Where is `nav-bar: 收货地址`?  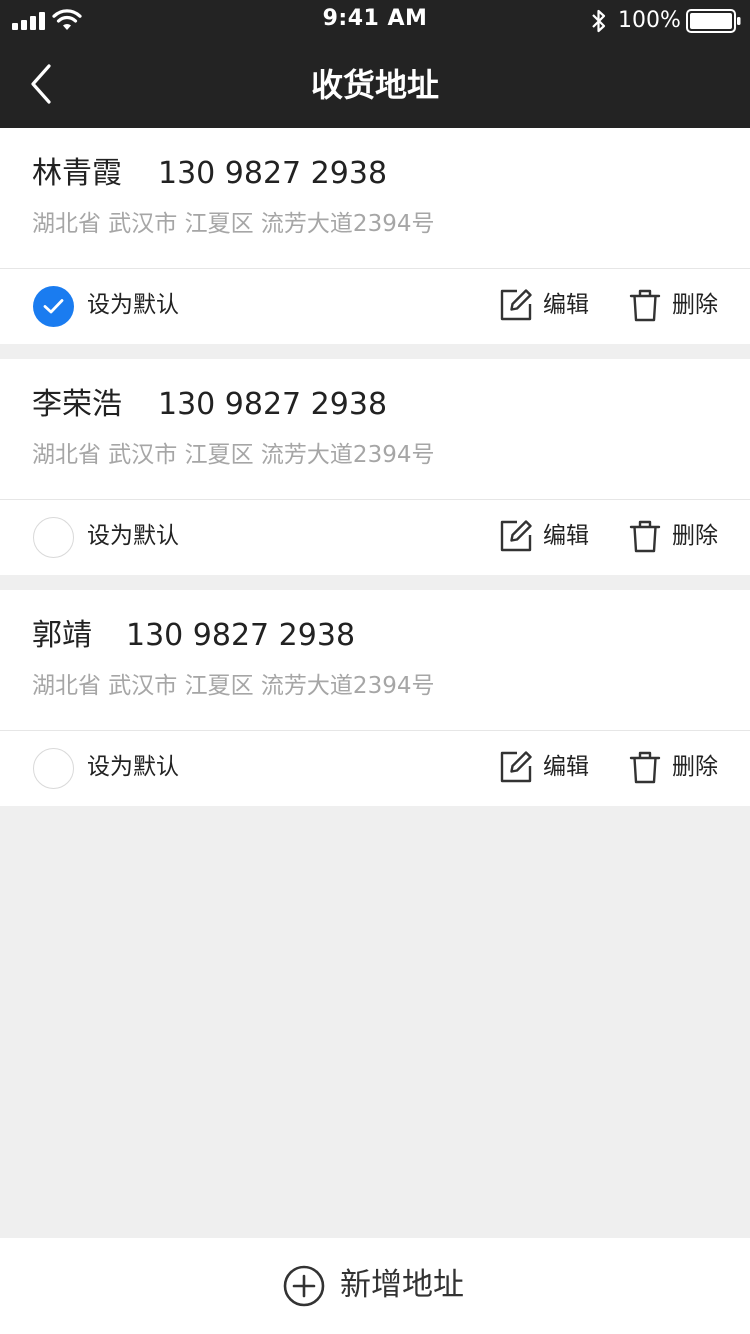
nav-bar: 收货地址 is located at coordinates (375, 85).